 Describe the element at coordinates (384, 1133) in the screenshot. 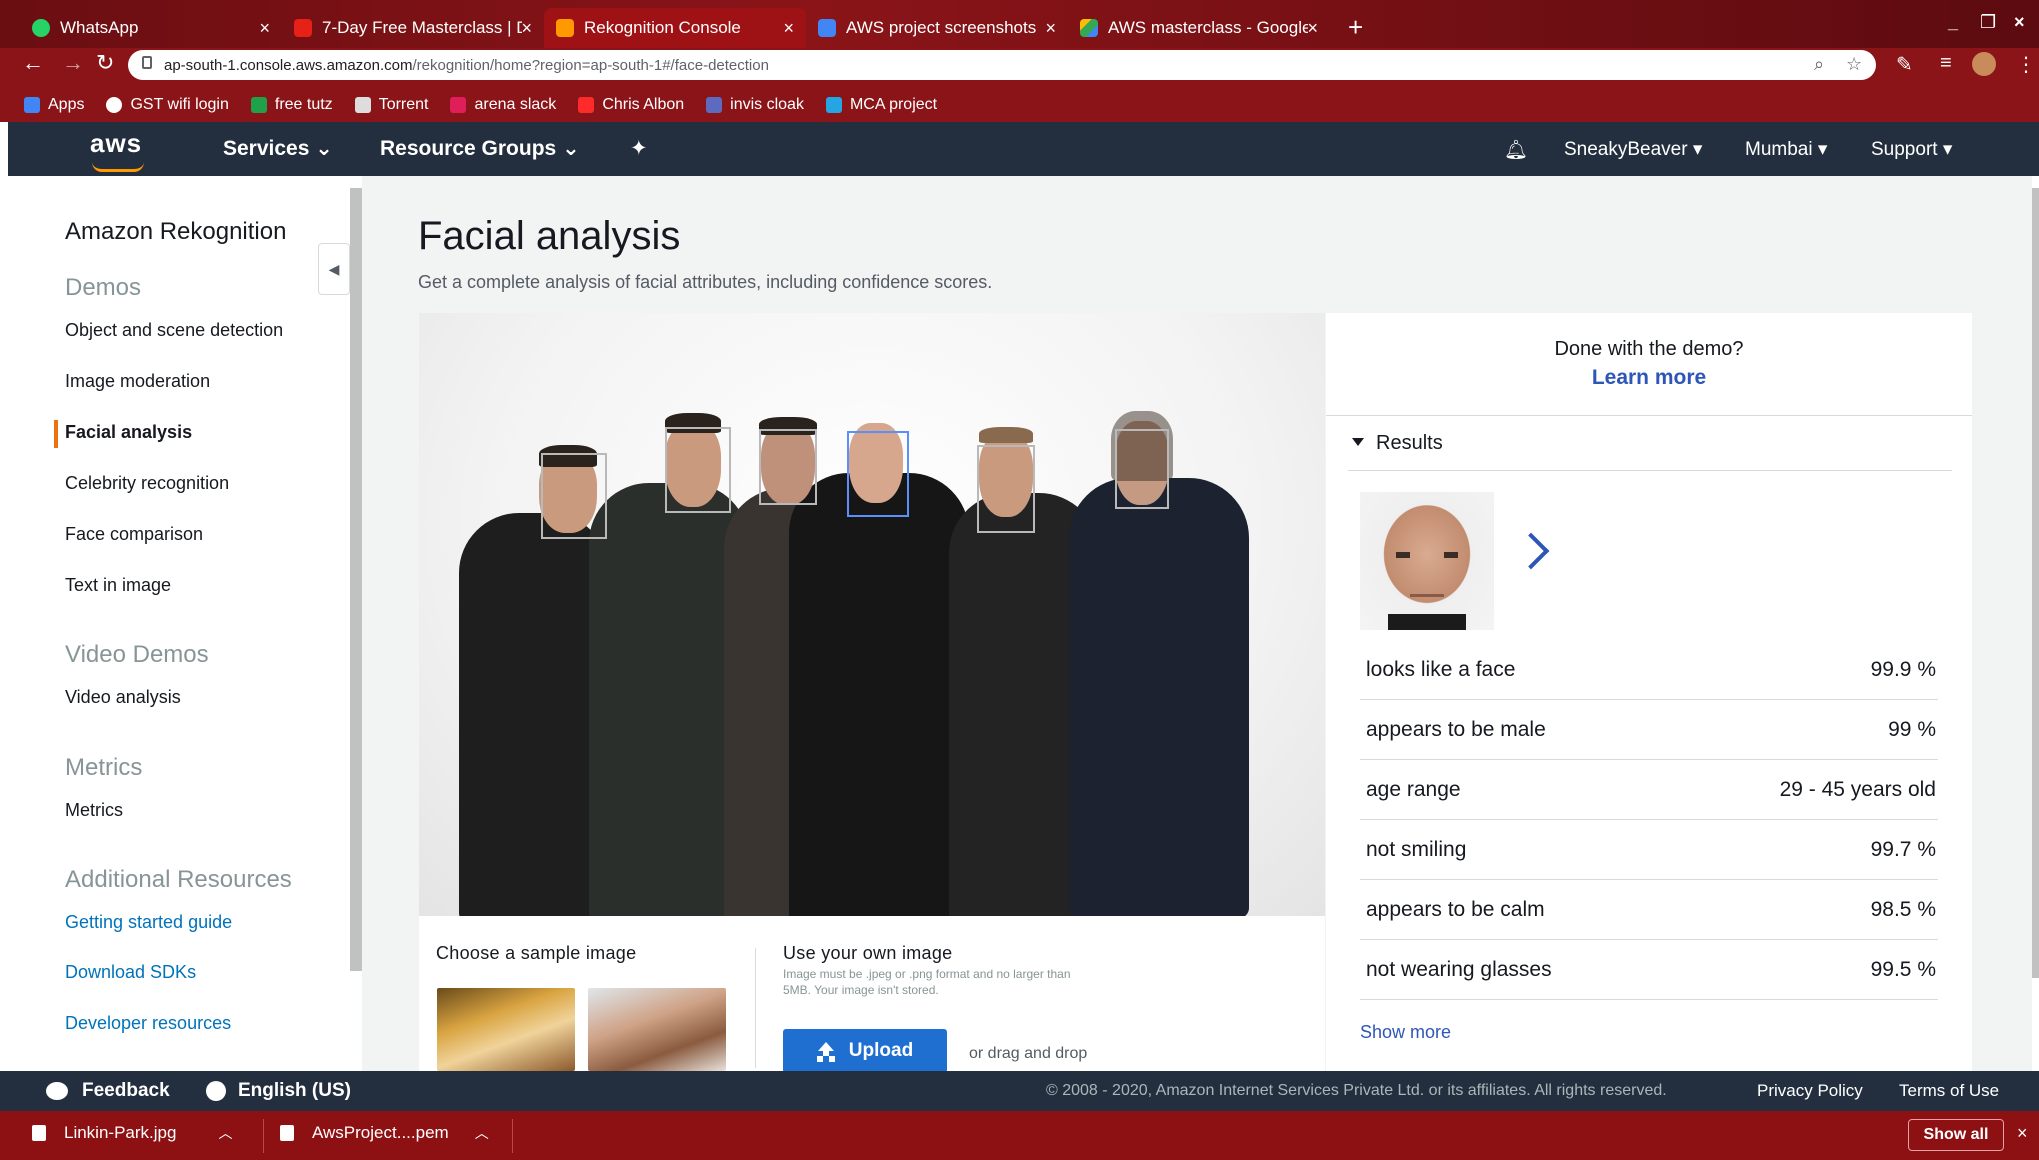

I see `download-item: AwsProject....pem ︿` at that location.